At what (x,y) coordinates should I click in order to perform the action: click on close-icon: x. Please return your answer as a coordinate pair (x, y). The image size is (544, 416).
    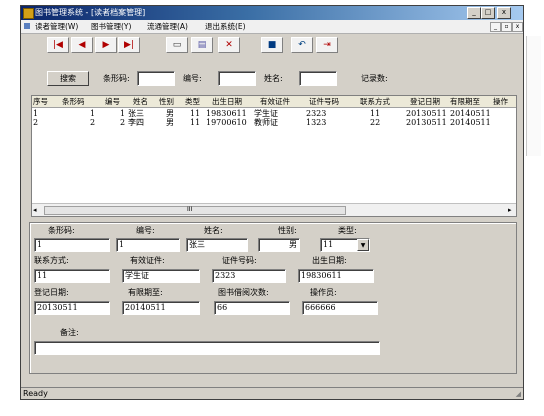
    Looking at the image, I should click on (504, 13).